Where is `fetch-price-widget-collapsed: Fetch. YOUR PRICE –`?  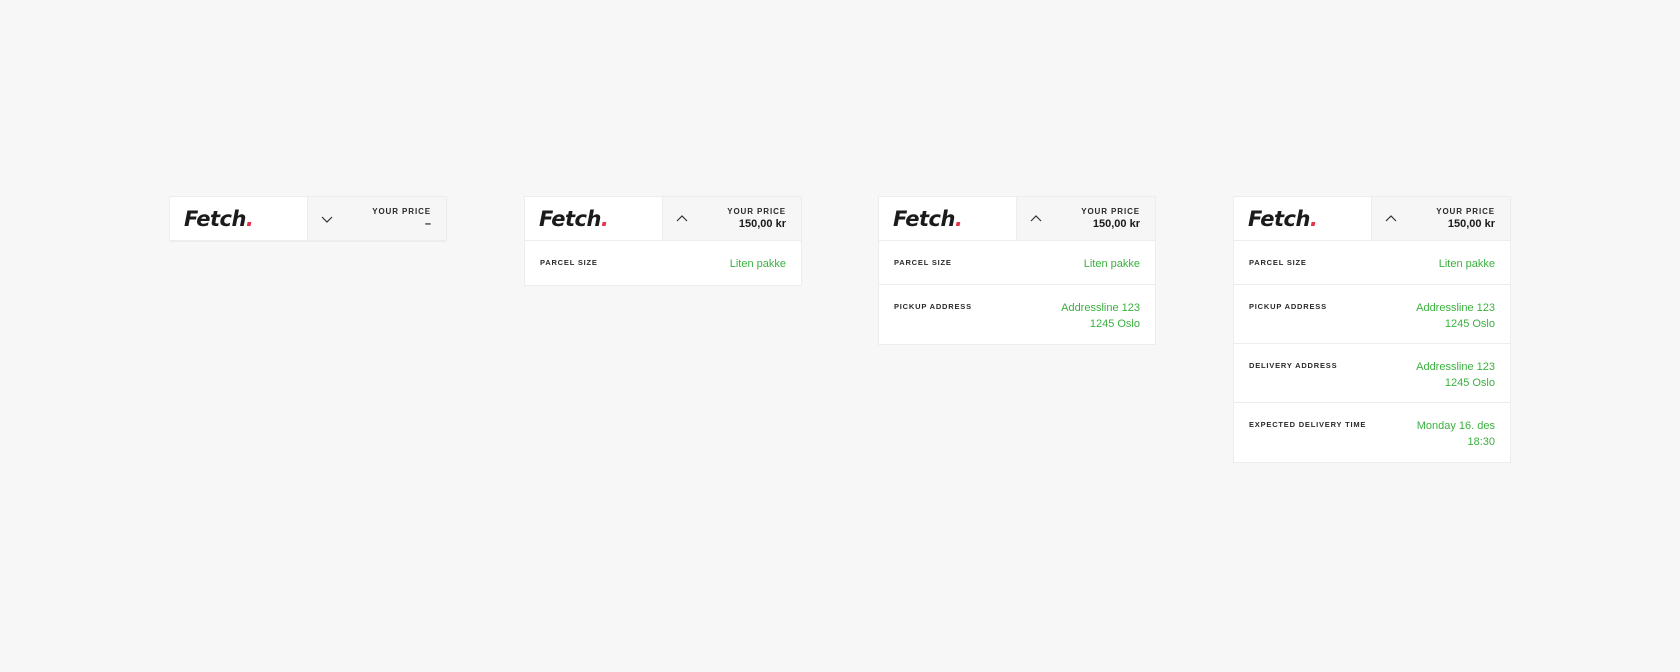
fetch-price-widget-collapsed: Fetch. YOUR PRICE – is located at coordinates (308, 219).